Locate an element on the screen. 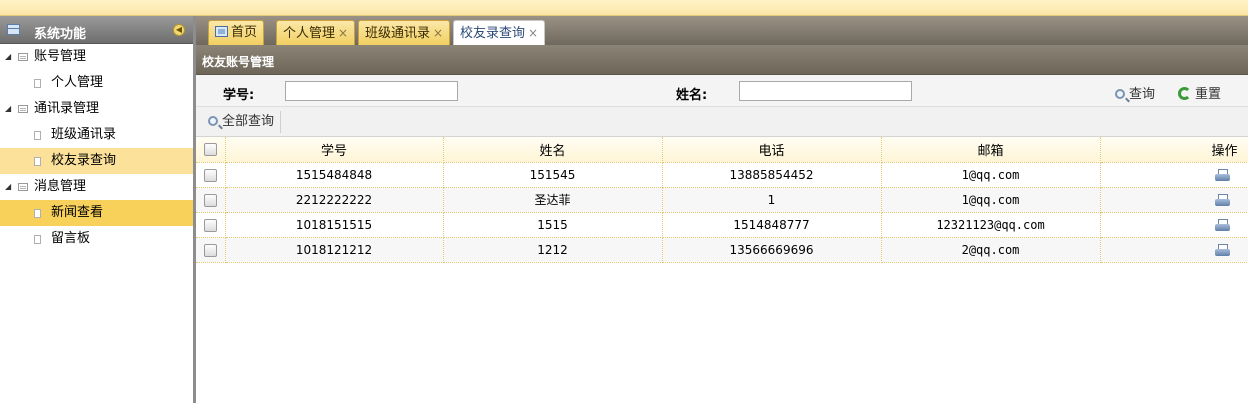  cell-name: 圣达菲 is located at coordinates (553, 200).